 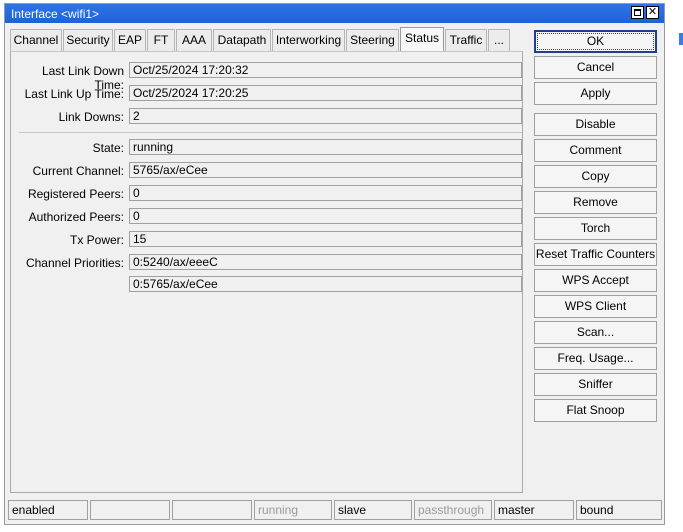 What do you see at coordinates (242, 40) in the screenshot?
I see `tab-datapath: Datapath` at bounding box center [242, 40].